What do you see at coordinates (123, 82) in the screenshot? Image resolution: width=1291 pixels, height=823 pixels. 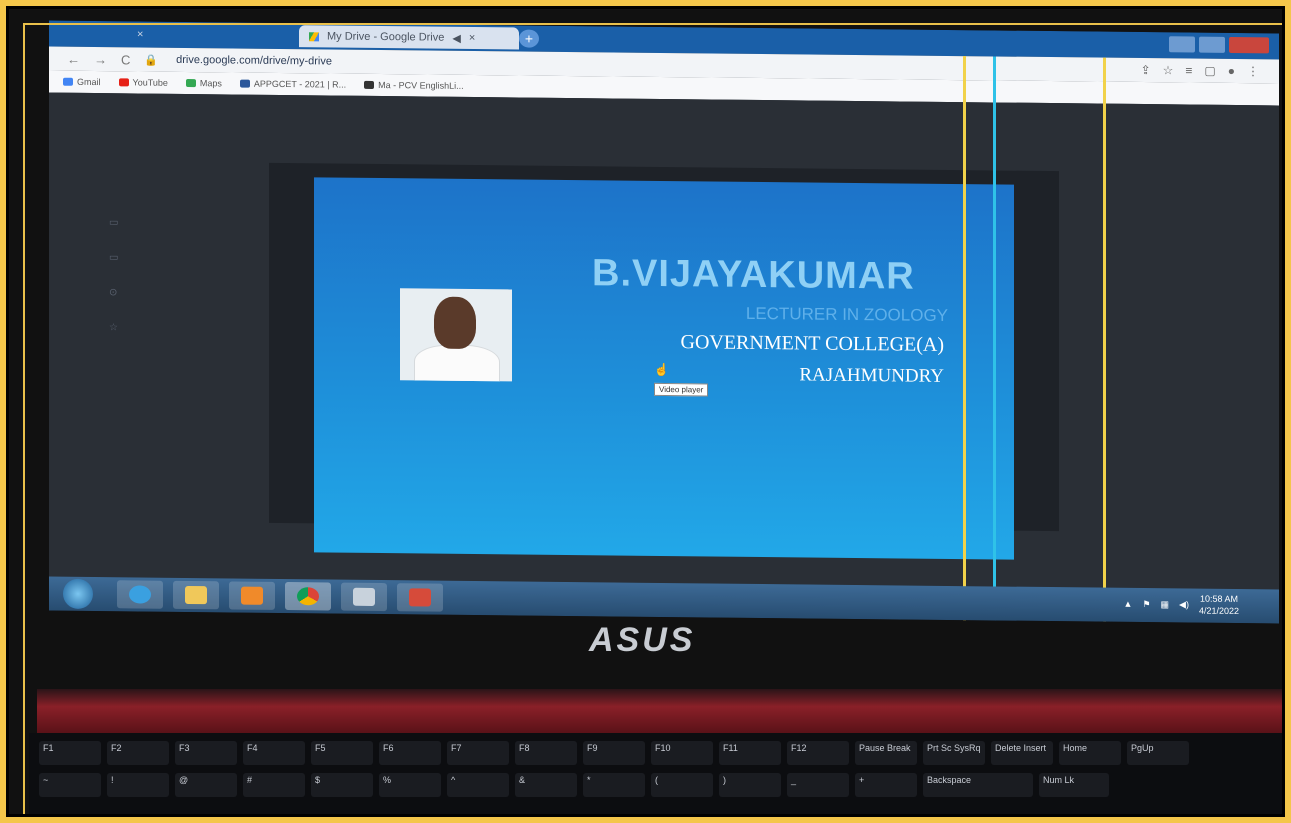 I see `youtube-icon` at bounding box center [123, 82].